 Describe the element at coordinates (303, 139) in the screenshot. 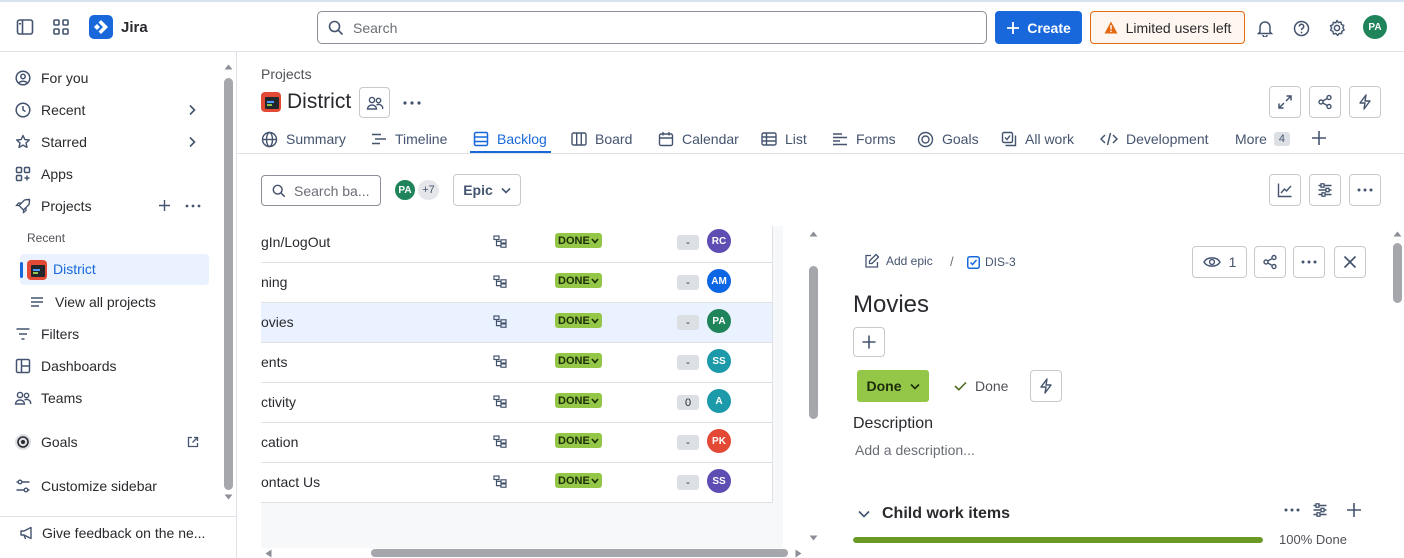

I see `tab-summary: Summary` at that location.